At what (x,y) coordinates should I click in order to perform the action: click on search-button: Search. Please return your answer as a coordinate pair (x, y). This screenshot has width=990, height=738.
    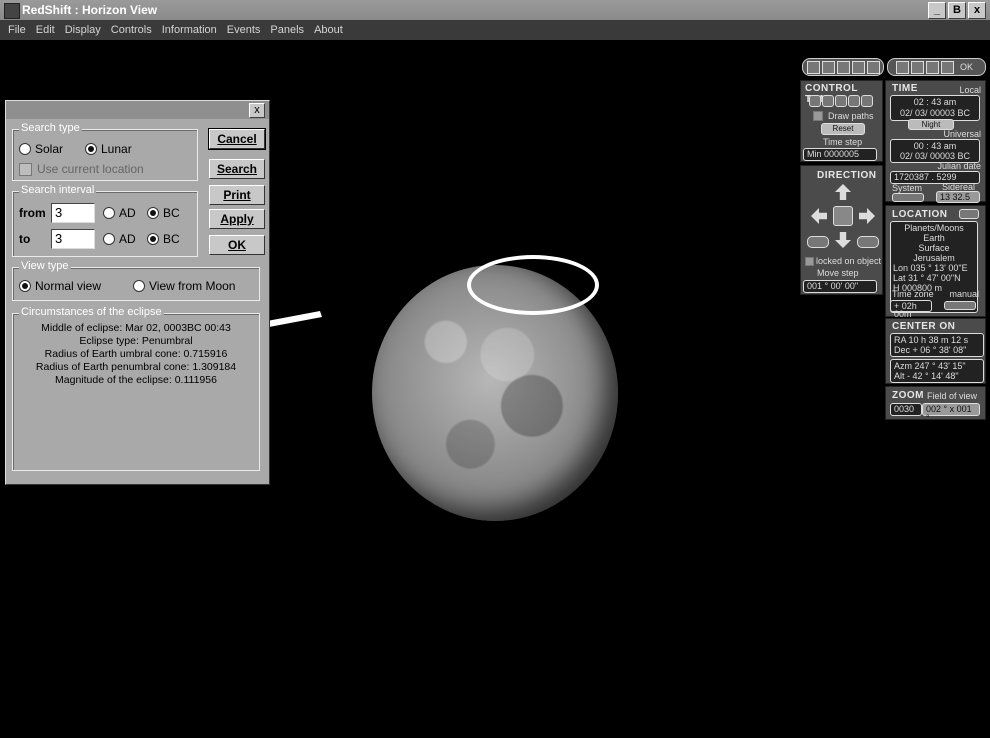
    Looking at the image, I should click on (237, 169).